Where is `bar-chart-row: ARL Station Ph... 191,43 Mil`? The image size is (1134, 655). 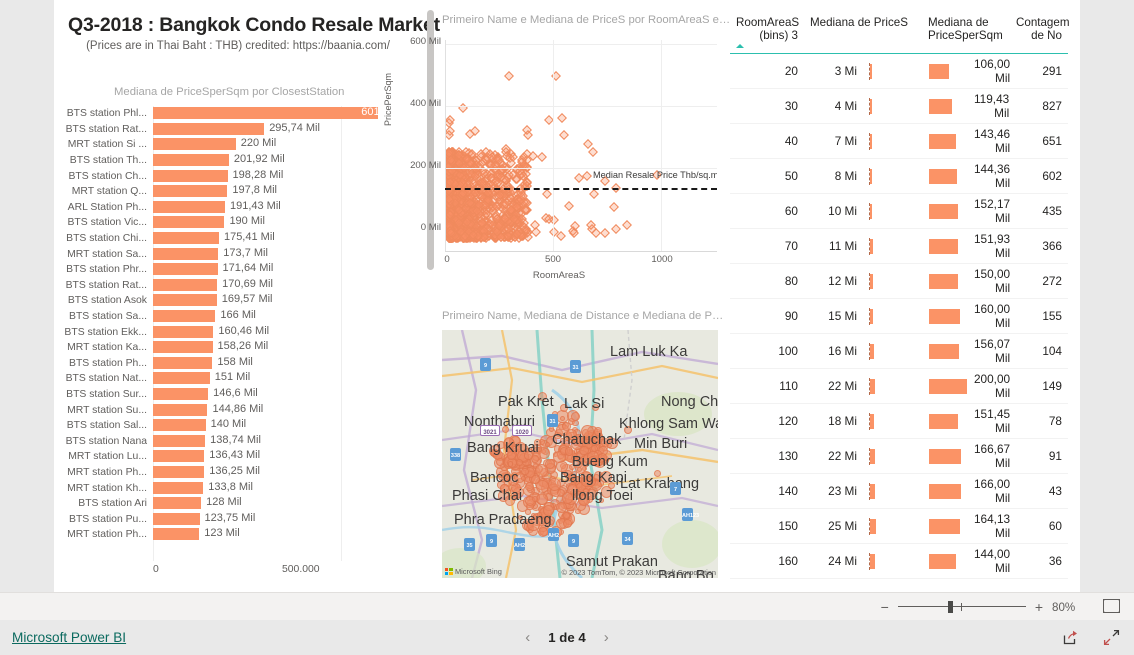
bar-chart-row: ARL Station Ph... 191,43 Mil is located at coordinates (219, 208).